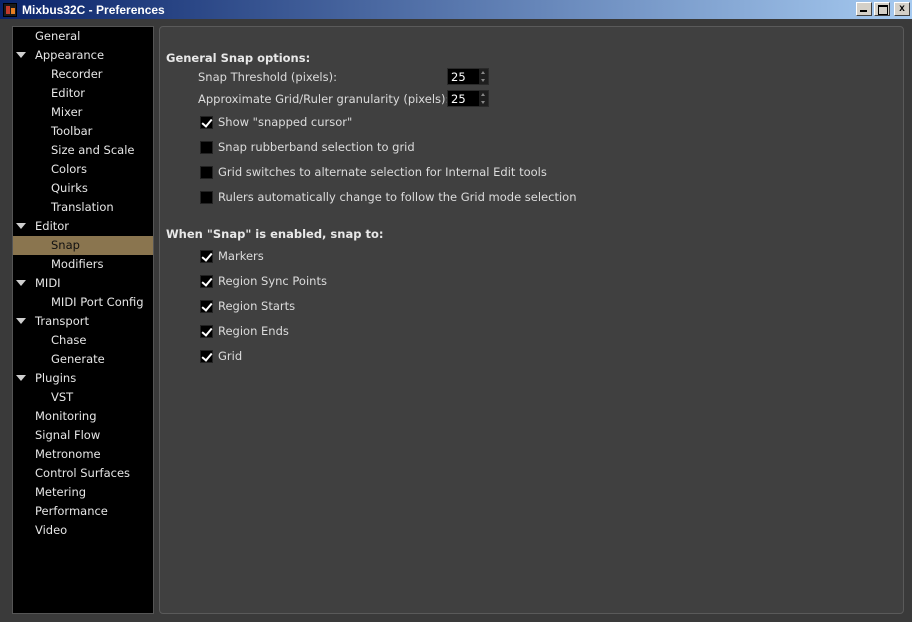  Describe the element at coordinates (83, 283) in the screenshot. I see `sidebar-item-midi: MIDI` at that location.